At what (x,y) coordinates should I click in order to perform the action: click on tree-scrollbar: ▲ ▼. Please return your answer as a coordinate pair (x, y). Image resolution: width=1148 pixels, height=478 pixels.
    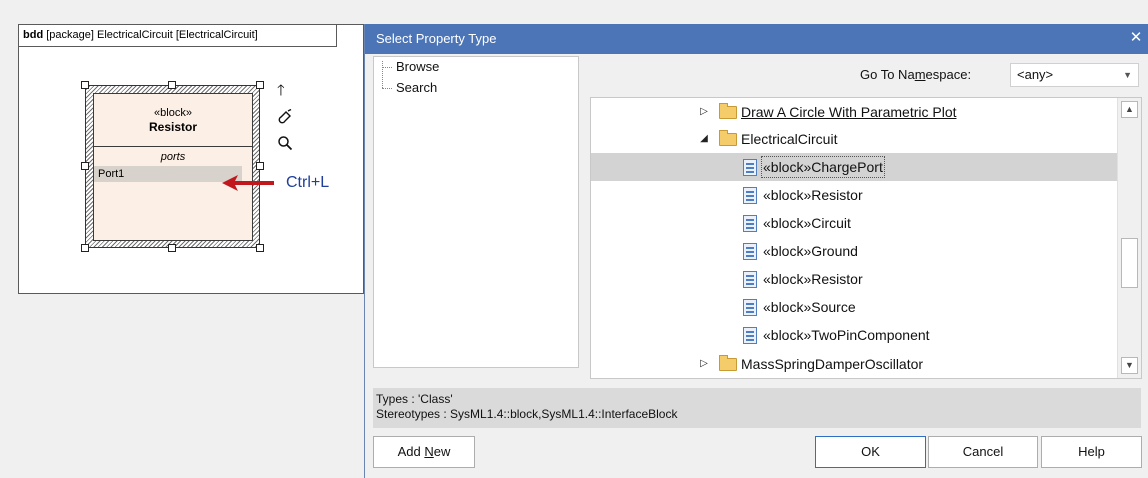
    Looking at the image, I should click on (1129, 238).